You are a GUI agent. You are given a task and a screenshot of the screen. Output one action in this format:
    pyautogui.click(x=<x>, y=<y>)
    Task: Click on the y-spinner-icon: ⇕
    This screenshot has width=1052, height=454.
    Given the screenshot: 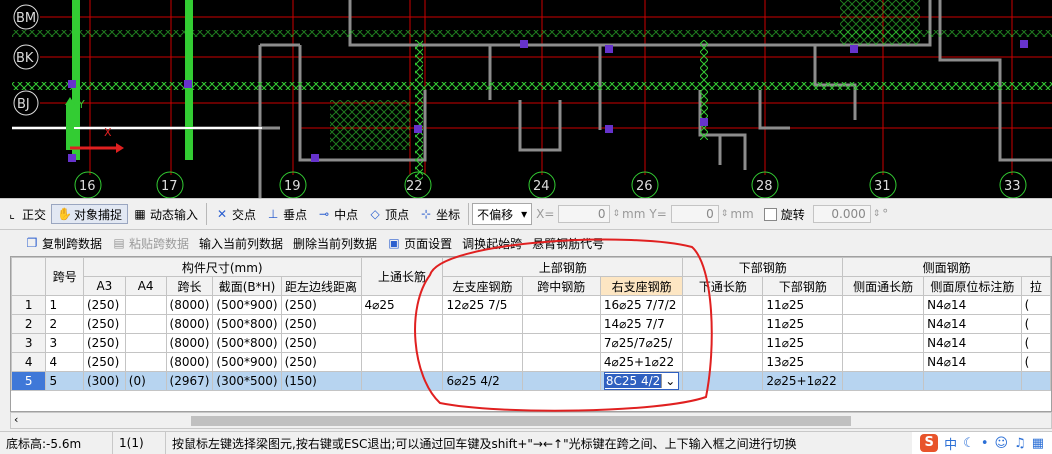 What is the action you would take?
    pyautogui.click(x=725, y=214)
    